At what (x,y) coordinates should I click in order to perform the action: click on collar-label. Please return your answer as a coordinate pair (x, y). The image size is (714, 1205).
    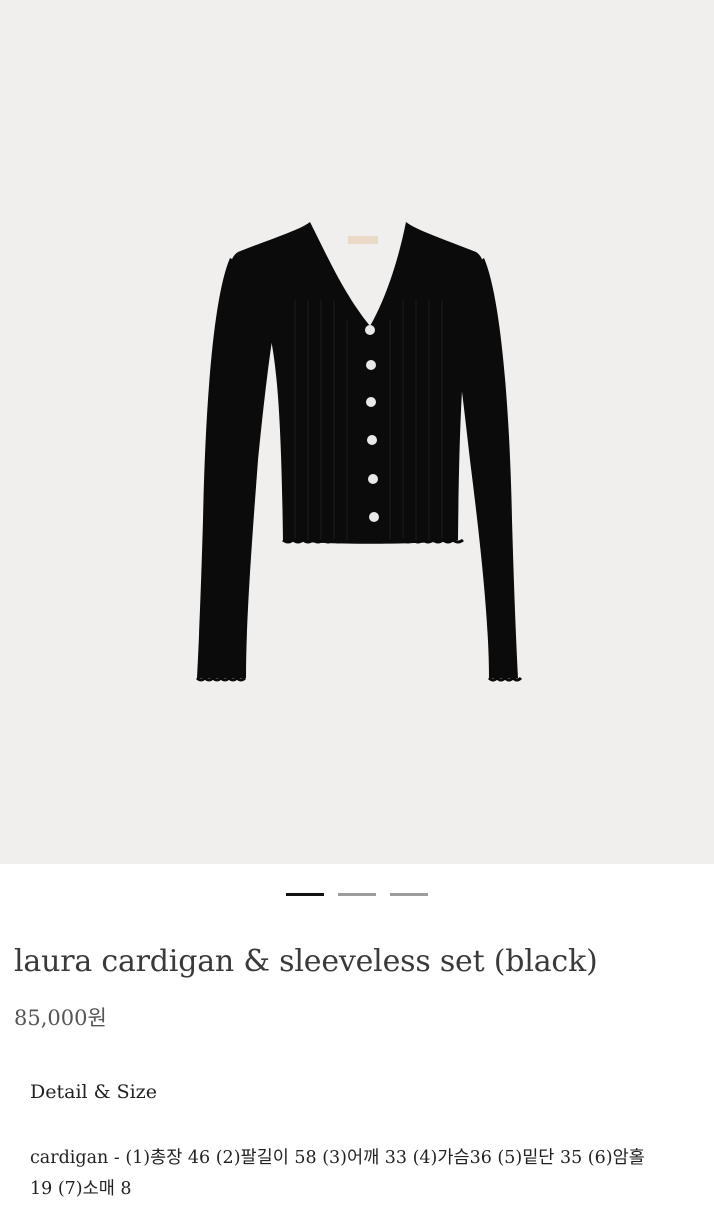
    Looking at the image, I should click on (363, 240).